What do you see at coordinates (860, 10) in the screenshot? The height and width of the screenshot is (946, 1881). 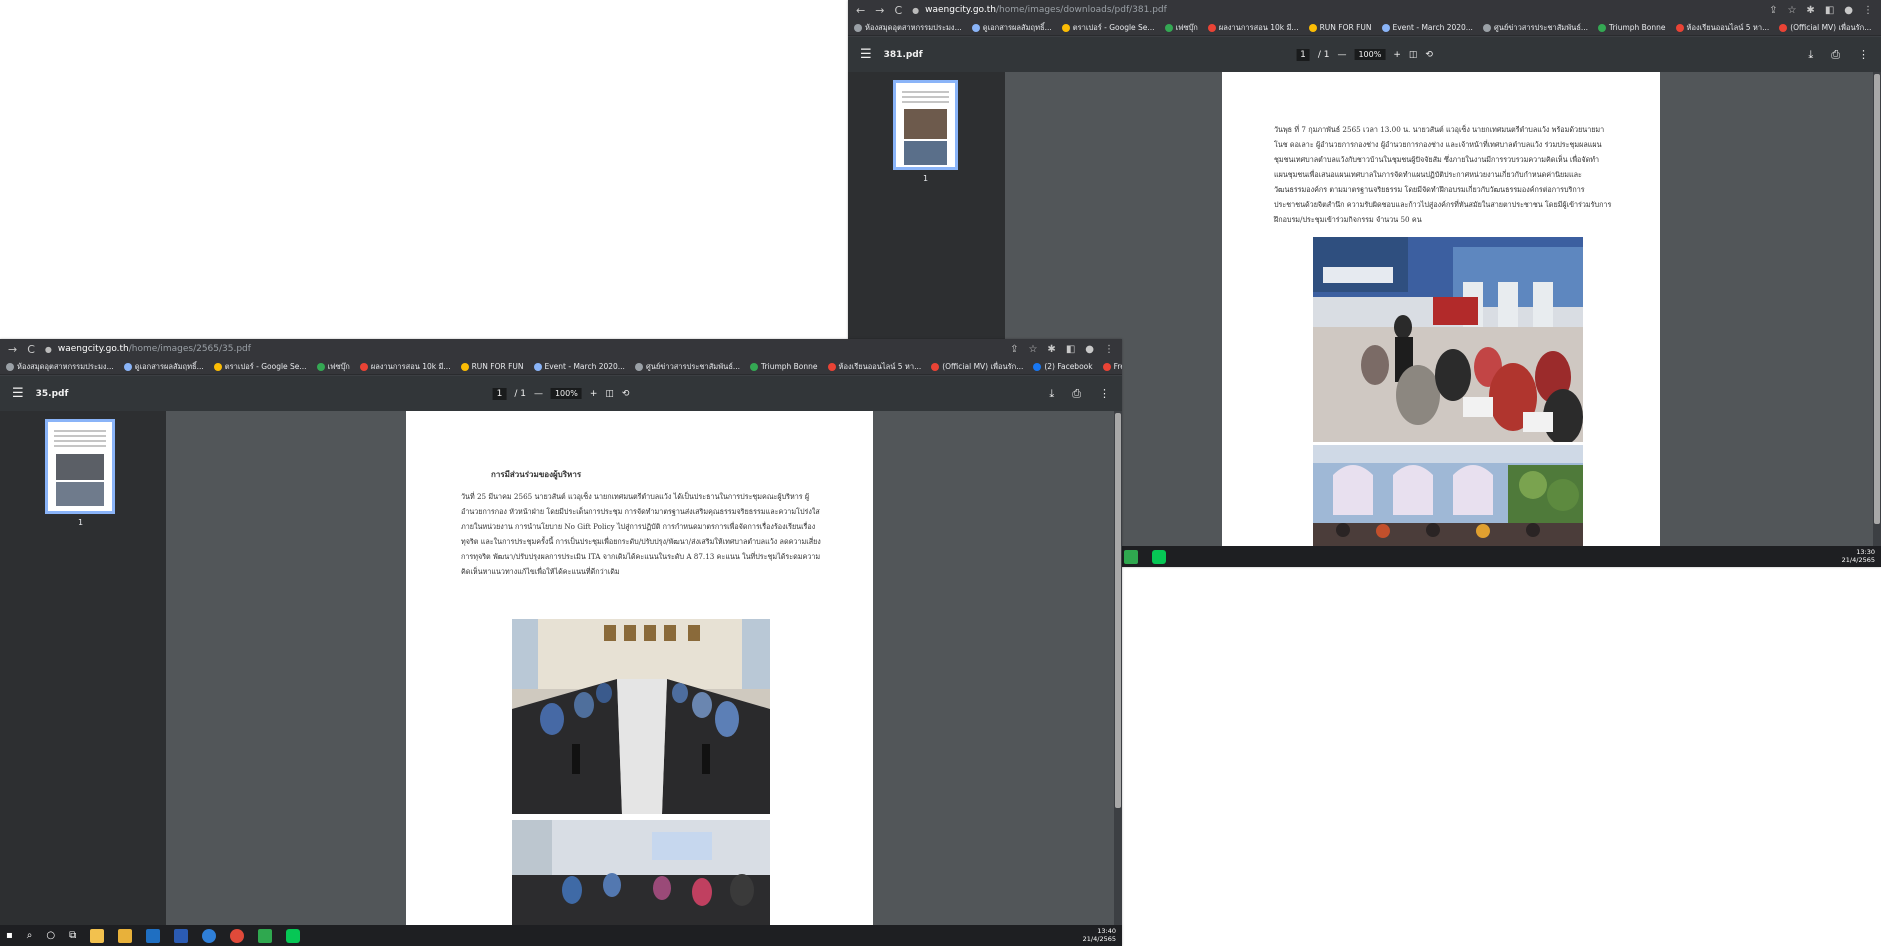 I see `back-icon: ←` at bounding box center [860, 10].